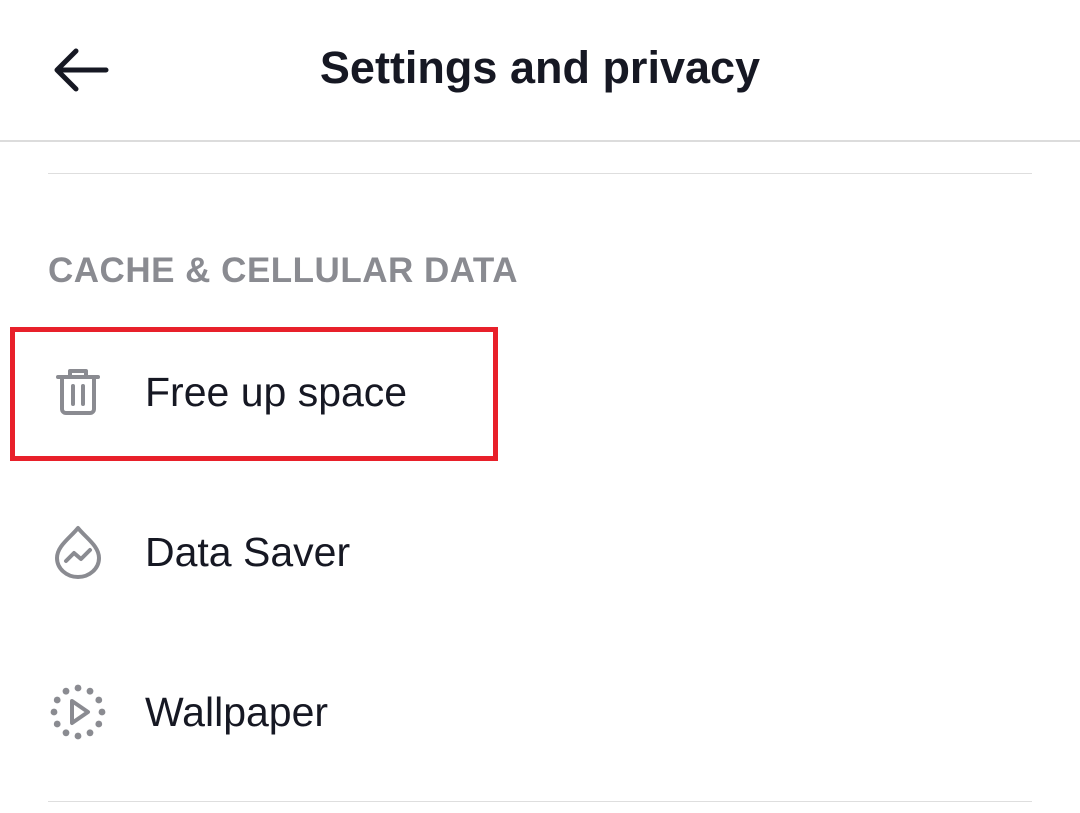 The image size is (1080, 813). What do you see at coordinates (540, 392) in the screenshot?
I see `settings-item-free-up-space: Free up space` at bounding box center [540, 392].